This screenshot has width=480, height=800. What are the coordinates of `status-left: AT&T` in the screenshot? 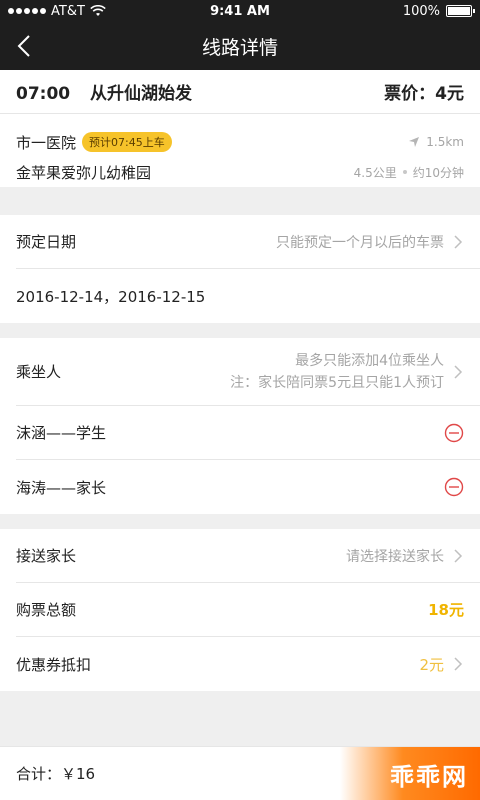 It's located at (57, 11).